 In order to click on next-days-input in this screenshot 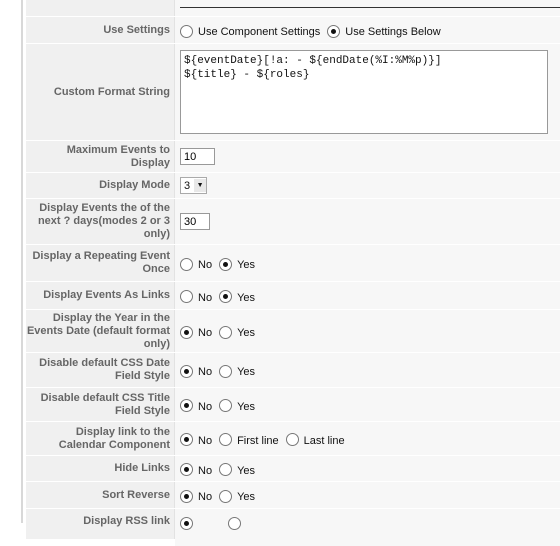, I will do `click(195, 221)`.